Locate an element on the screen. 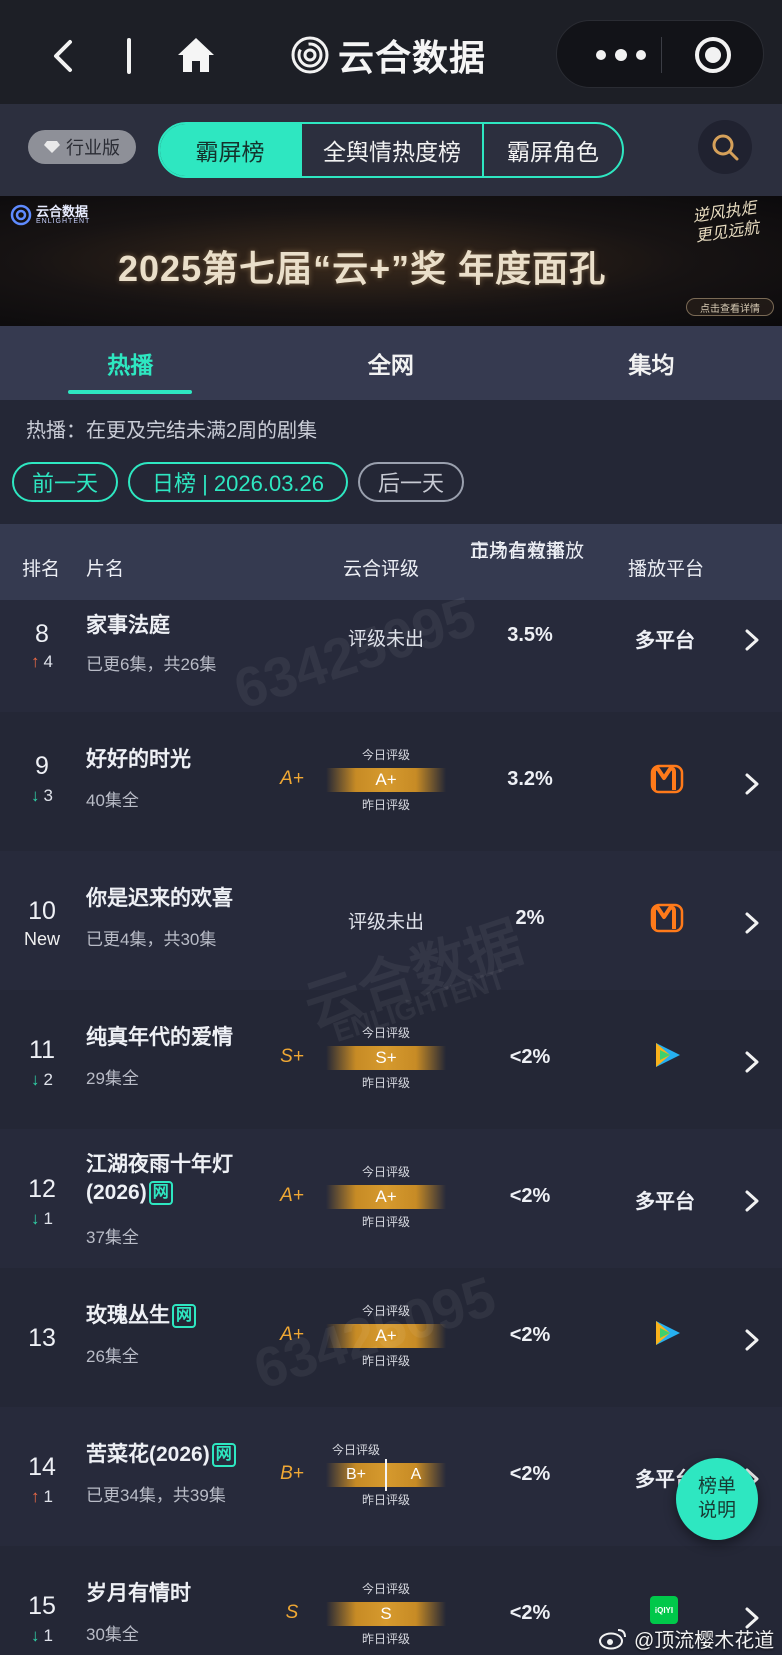 The width and height of the screenshot is (782, 1655). drama-title: 玫瑰丛生网 is located at coordinates (141, 1316).